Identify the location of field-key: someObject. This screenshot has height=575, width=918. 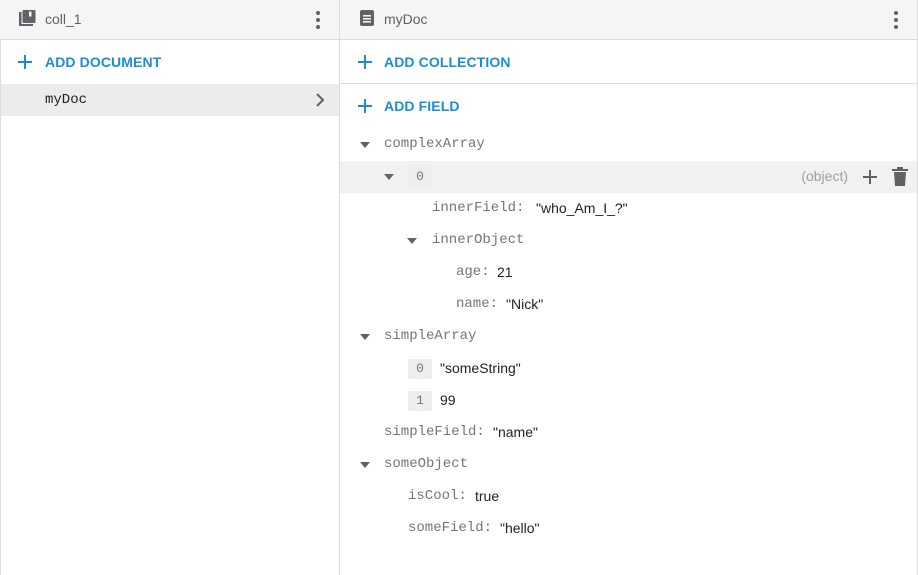
(426, 464).